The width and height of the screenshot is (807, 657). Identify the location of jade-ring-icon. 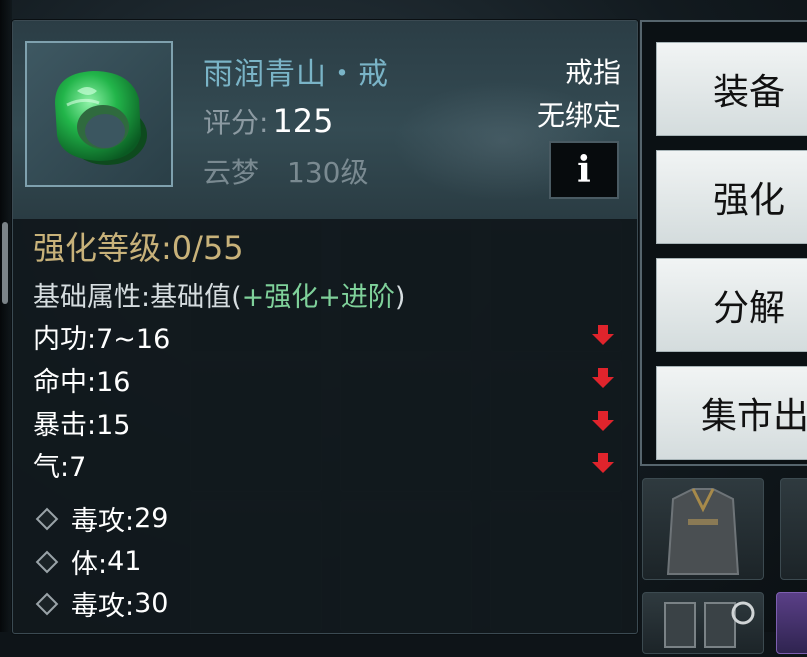
(101, 118).